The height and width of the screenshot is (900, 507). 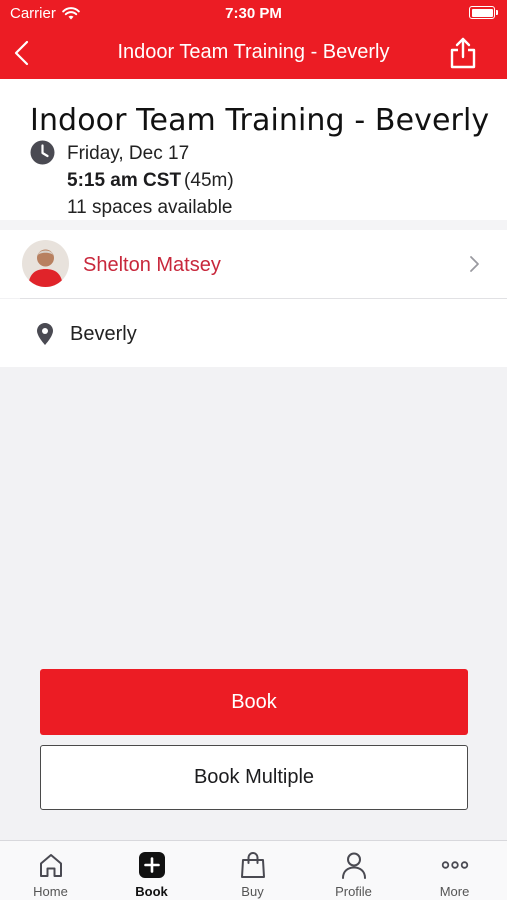 I want to click on book-button: Book, so click(x=254, y=702).